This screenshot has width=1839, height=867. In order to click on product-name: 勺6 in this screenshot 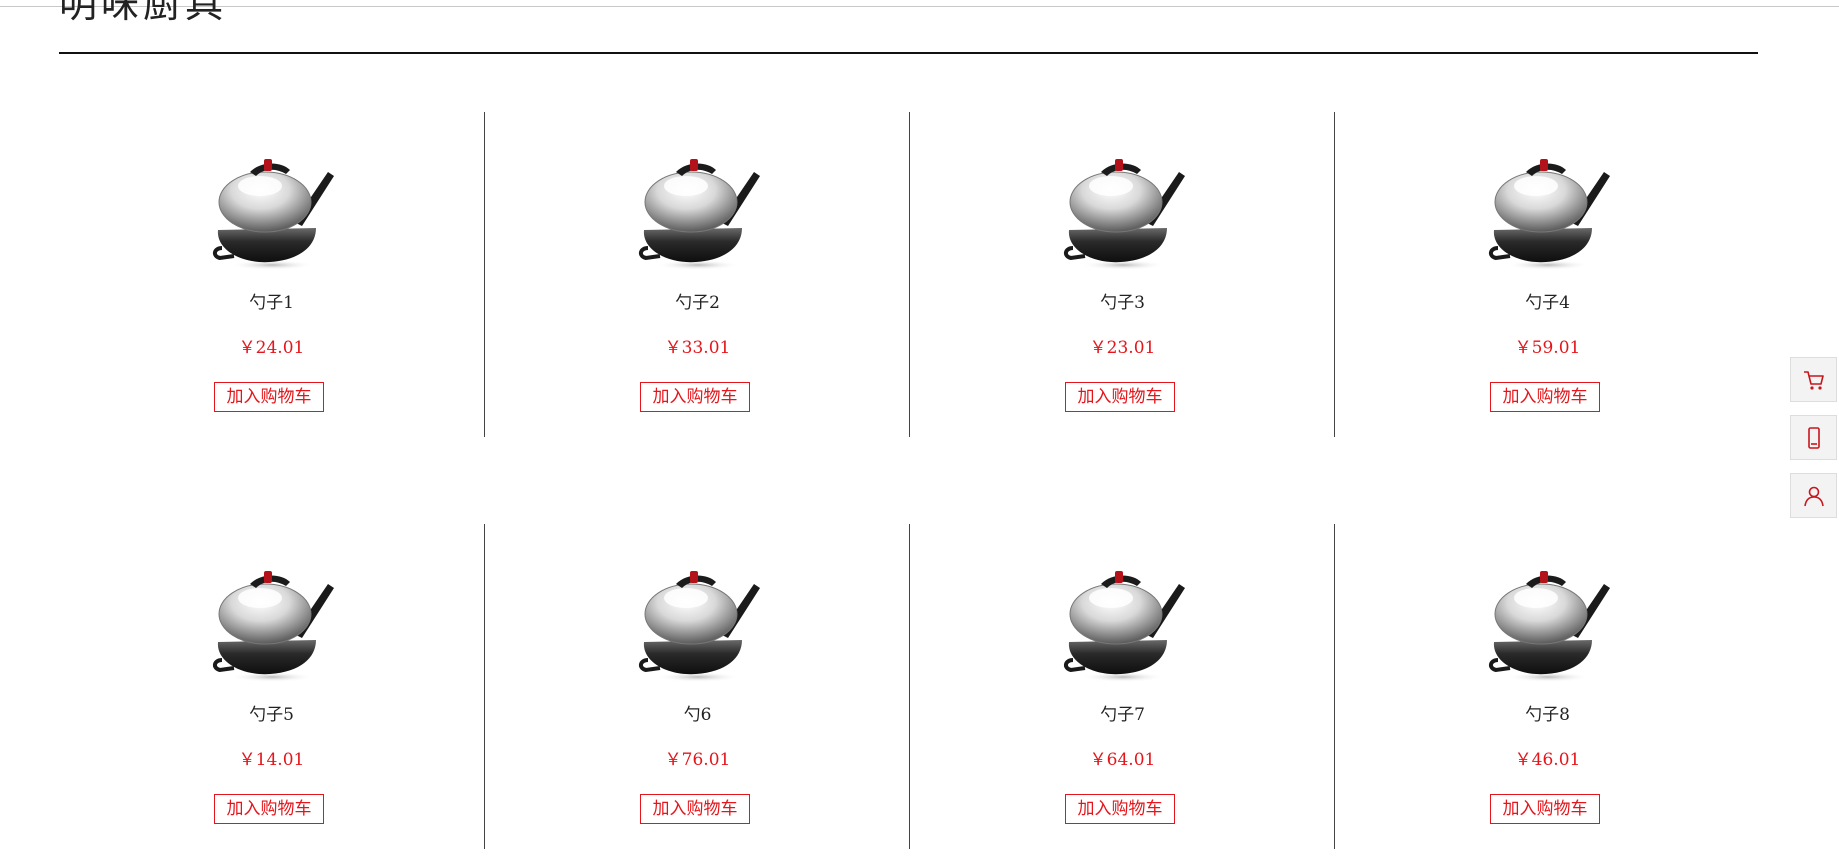, I will do `click(697, 715)`.